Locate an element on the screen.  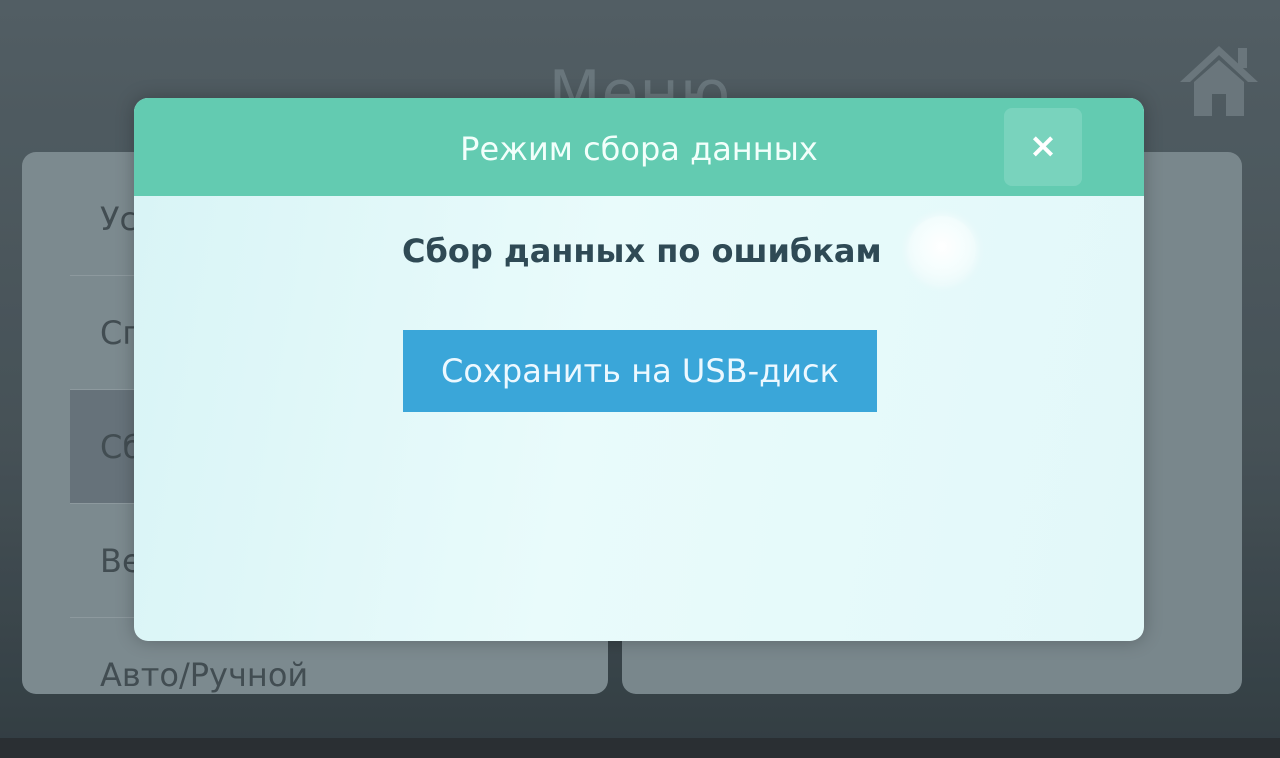
close-button: × is located at coordinates (1043, 147).